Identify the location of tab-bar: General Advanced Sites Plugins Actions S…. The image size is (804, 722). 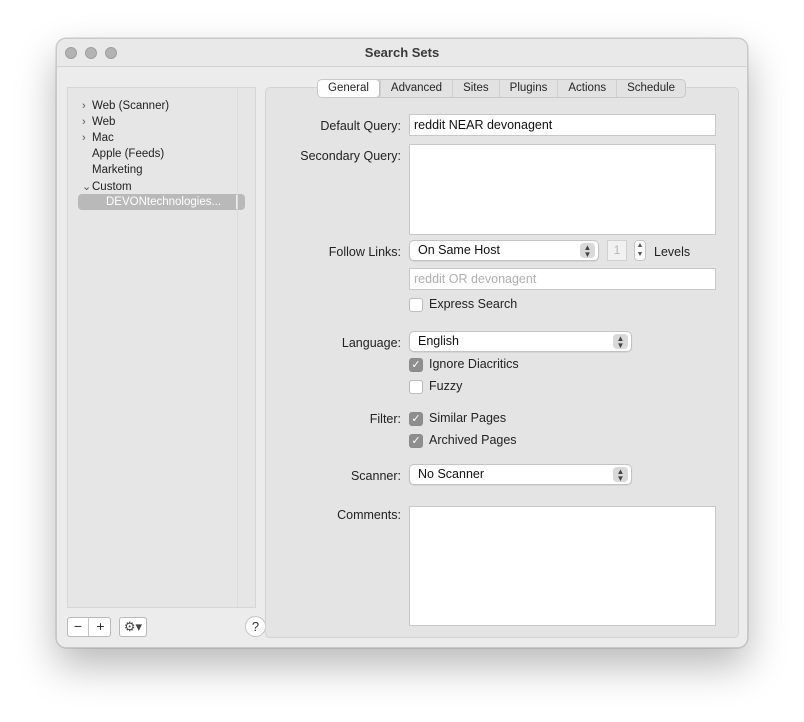
(502, 88).